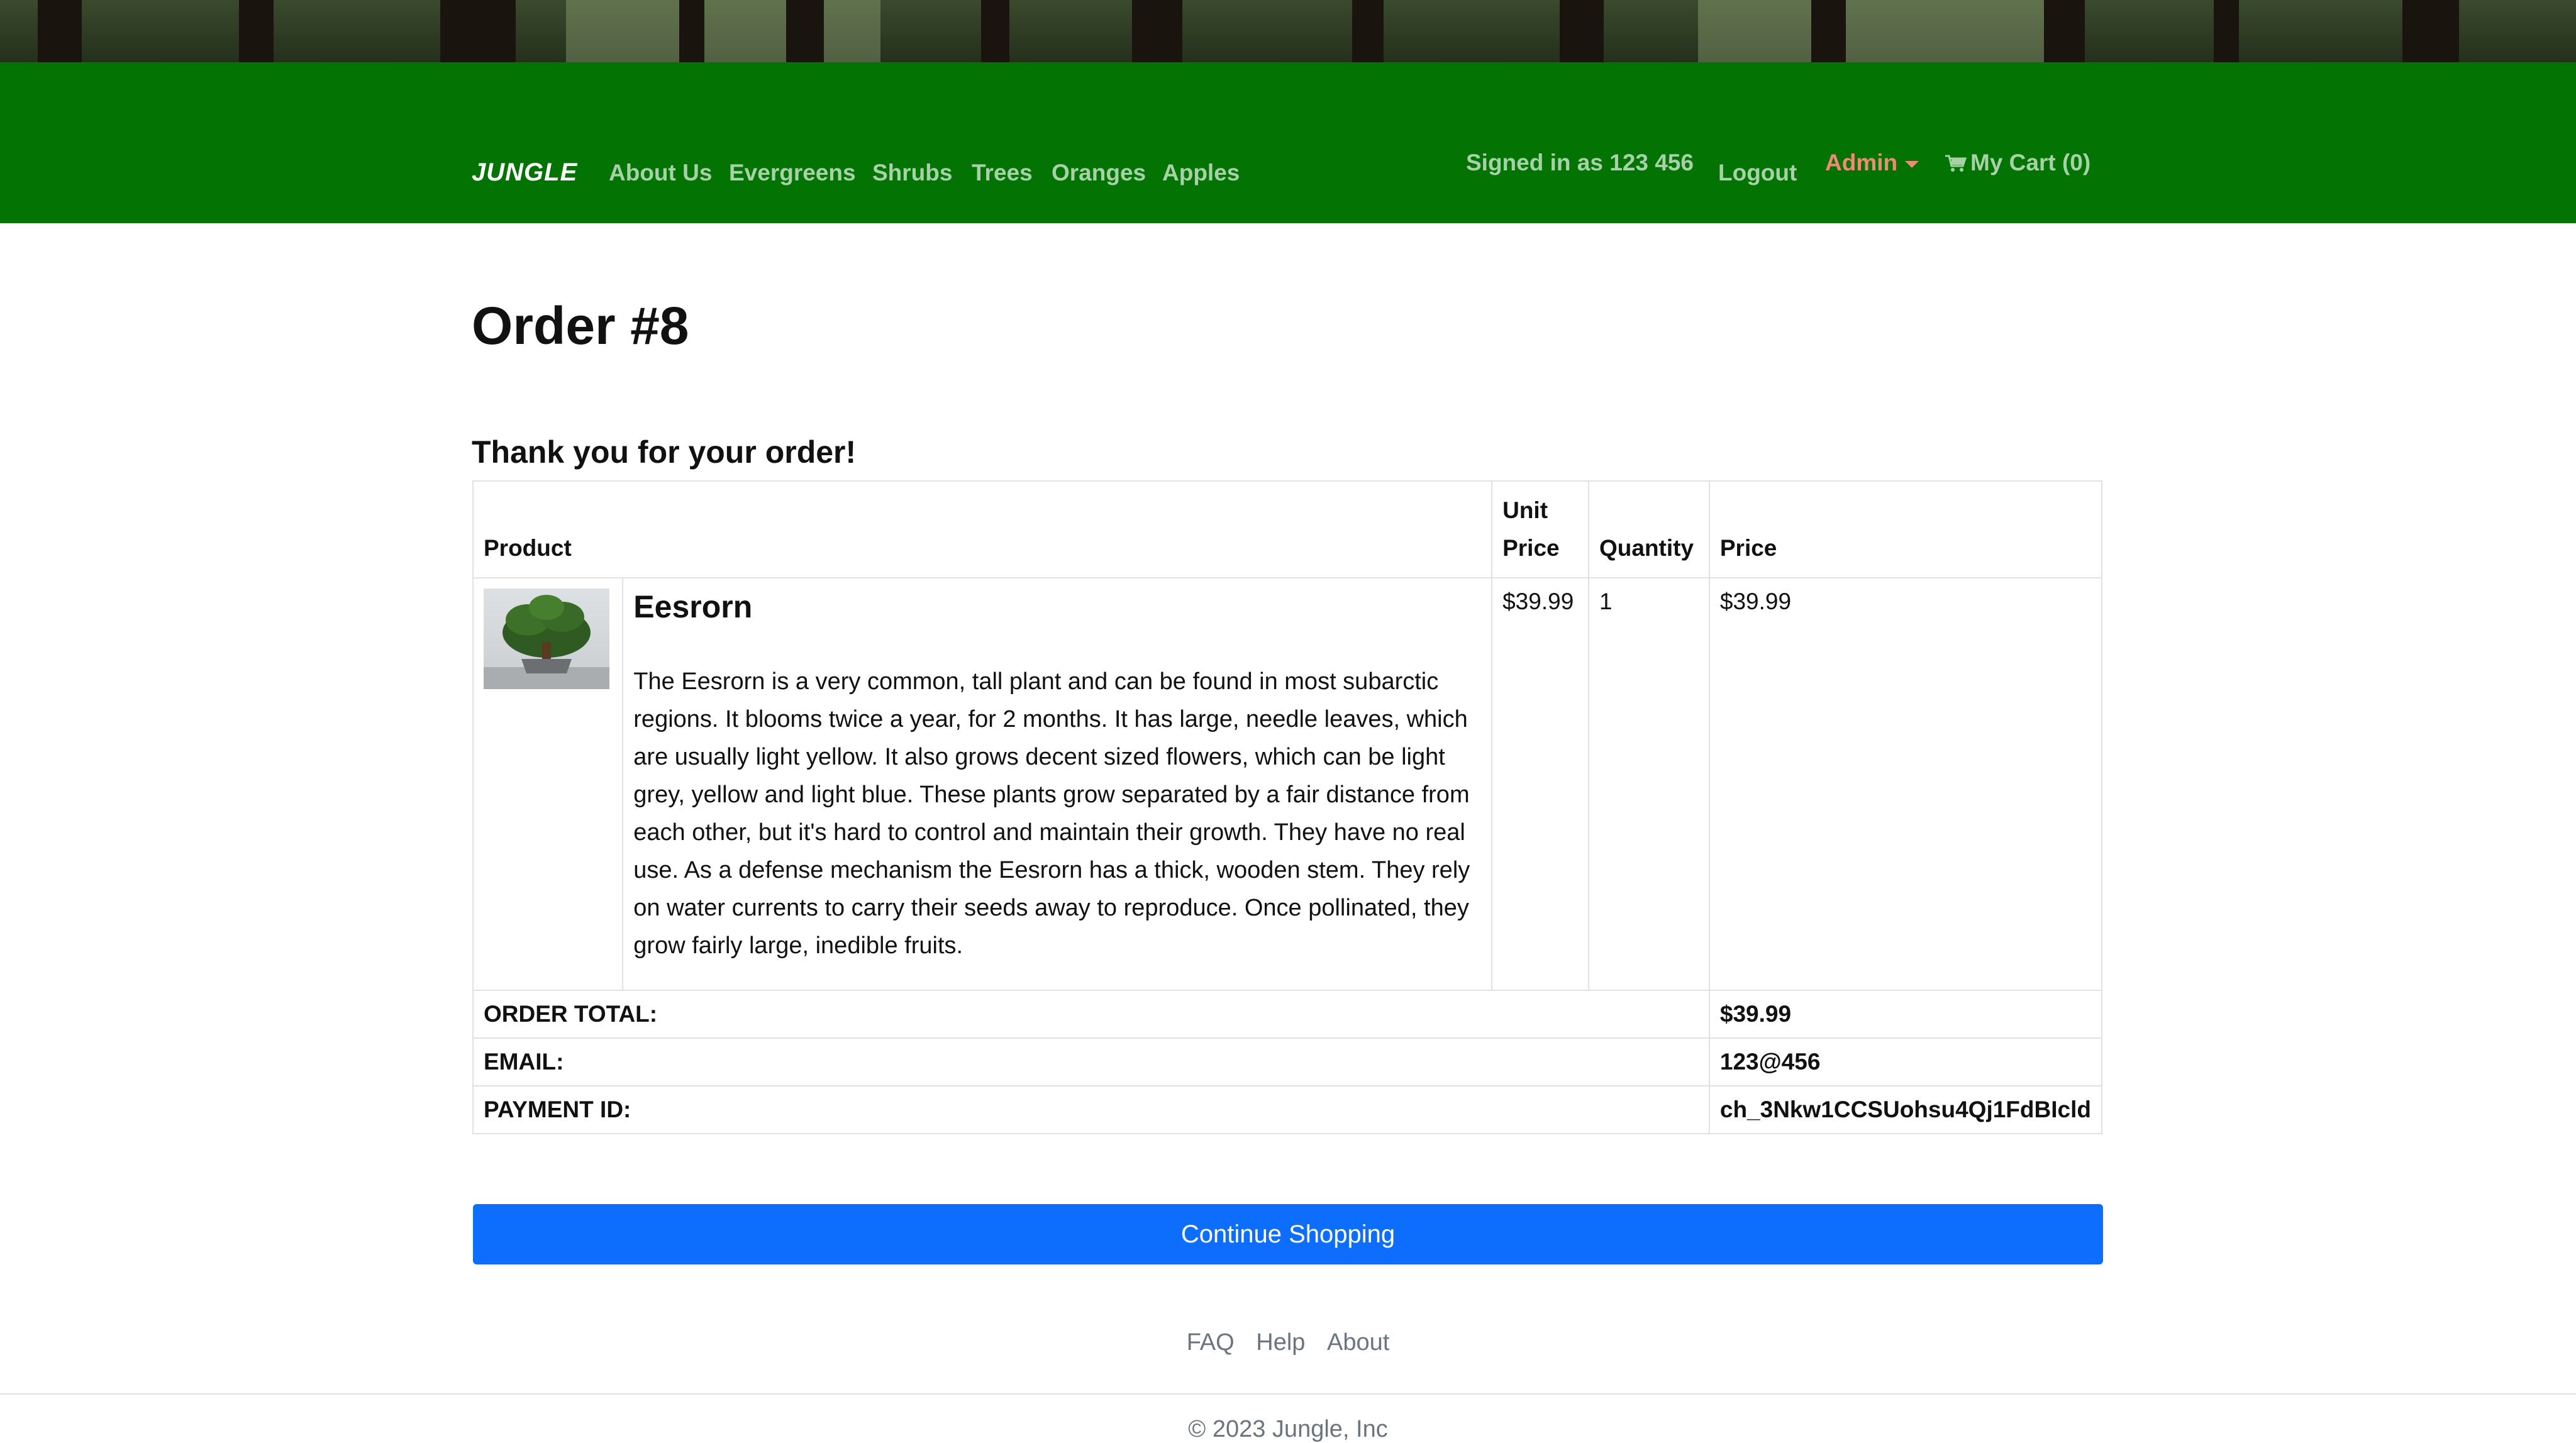 This screenshot has width=2576, height=1443. I want to click on footer-links: FAQ Help About, so click(1288, 1342).